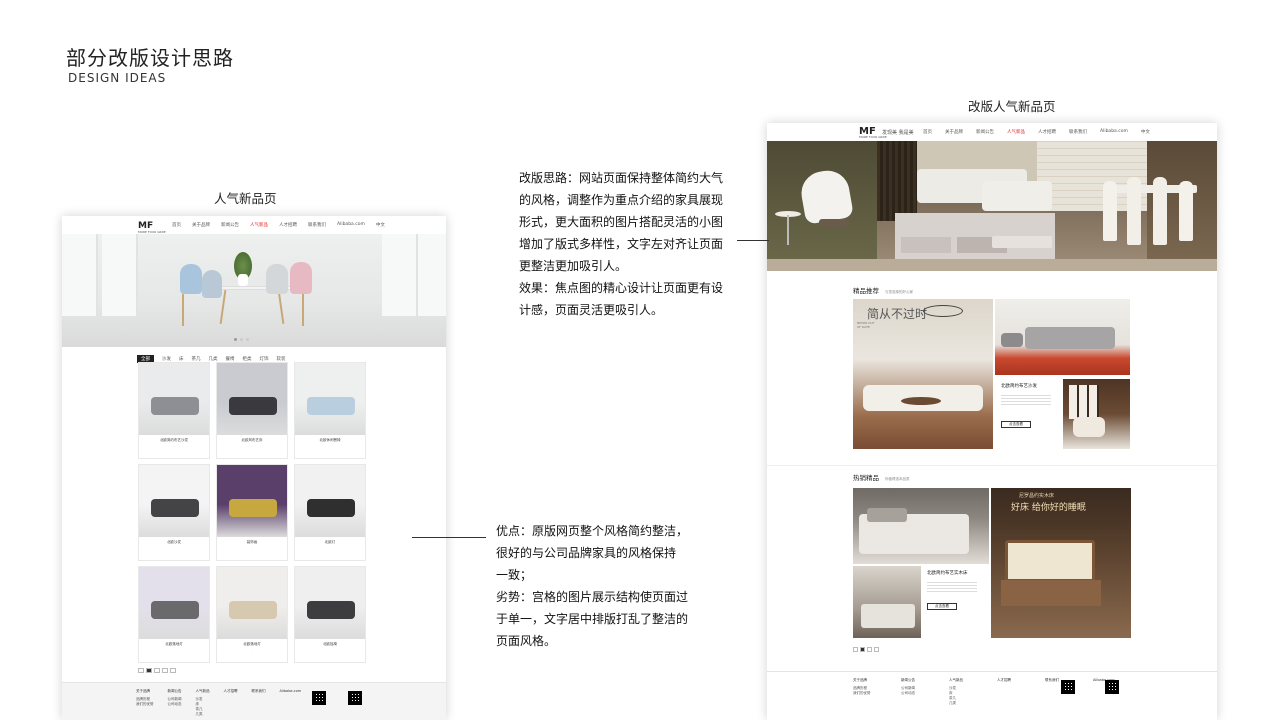 This screenshot has width=1280, height=720. I want to click on hot-banner-image: 尼罗昌约实木床 好床 给你好的睡眠, so click(1061, 563).